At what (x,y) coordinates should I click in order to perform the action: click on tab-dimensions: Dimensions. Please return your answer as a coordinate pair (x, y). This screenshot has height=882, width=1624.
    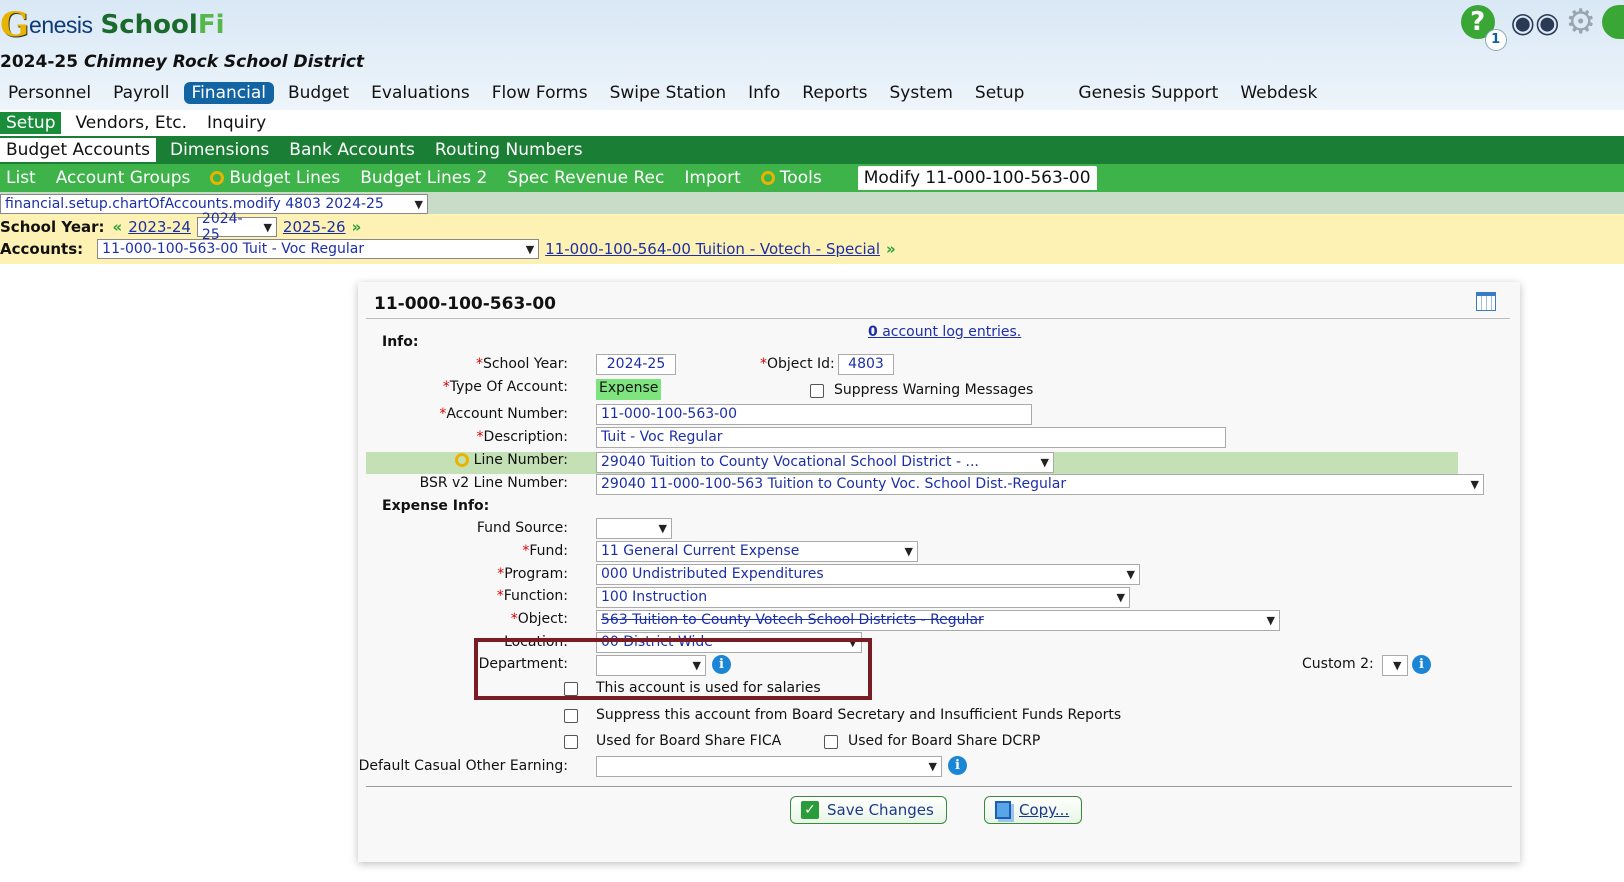
    Looking at the image, I should click on (219, 150).